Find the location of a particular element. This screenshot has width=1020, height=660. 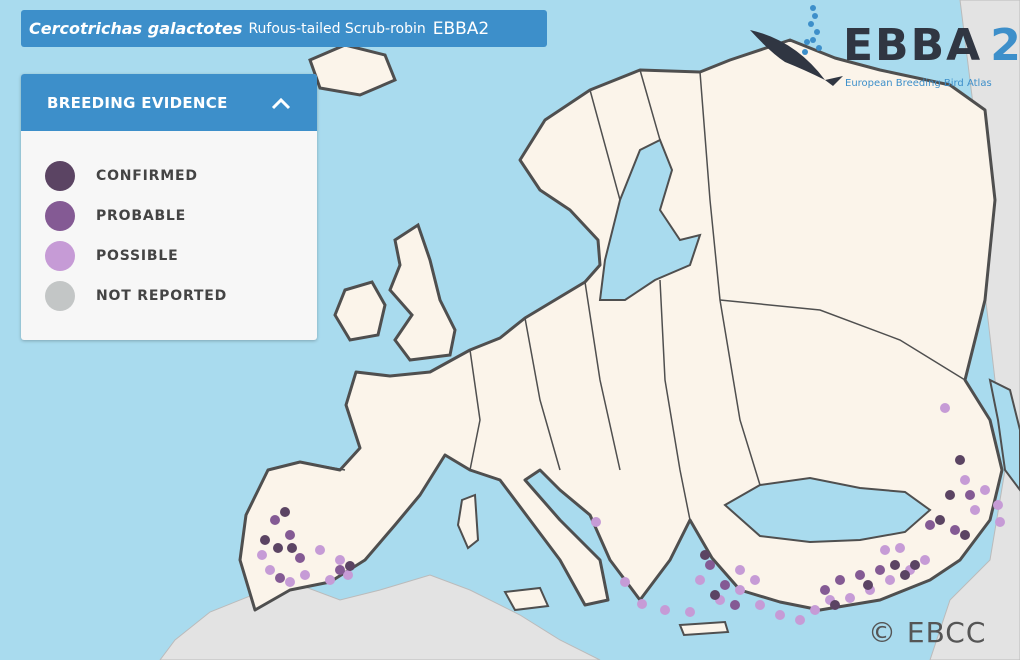

legend-swatch-probable is located at coordinates (60, 216).